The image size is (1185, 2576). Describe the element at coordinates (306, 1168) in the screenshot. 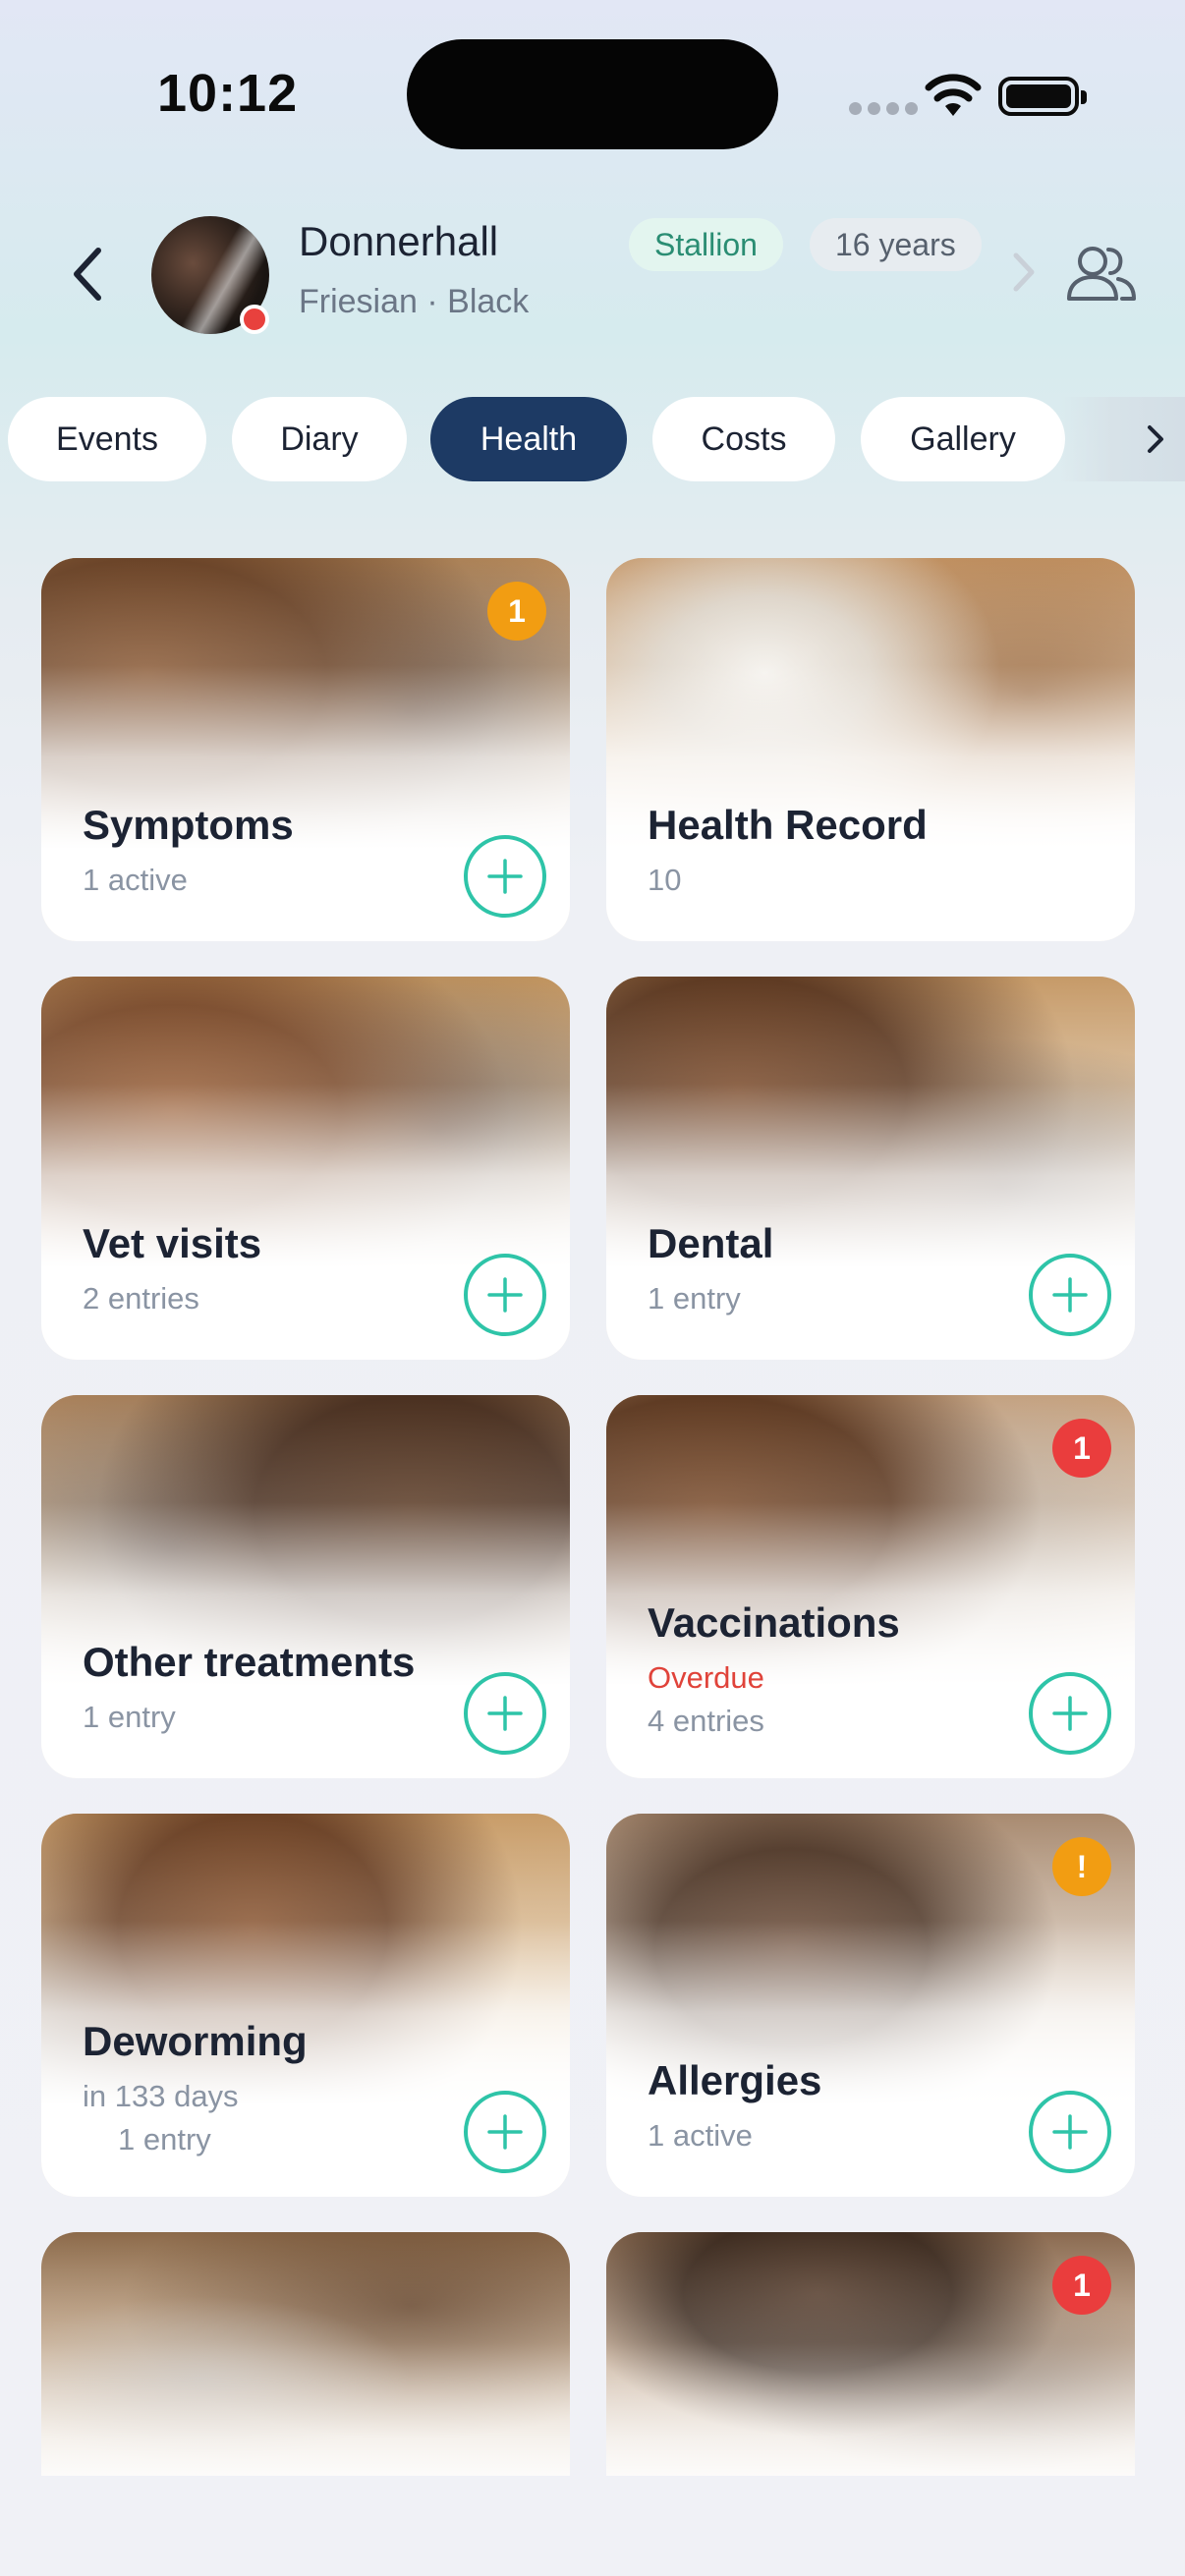

I see `card-vet-visits: Vet visits 2 entries` at that location.